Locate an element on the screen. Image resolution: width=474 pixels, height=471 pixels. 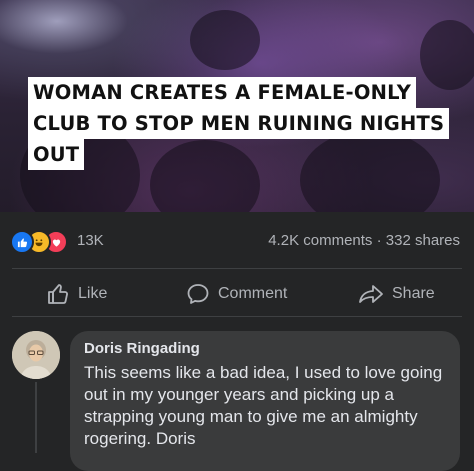
like-button: Like is located at coordinates (76, 294).